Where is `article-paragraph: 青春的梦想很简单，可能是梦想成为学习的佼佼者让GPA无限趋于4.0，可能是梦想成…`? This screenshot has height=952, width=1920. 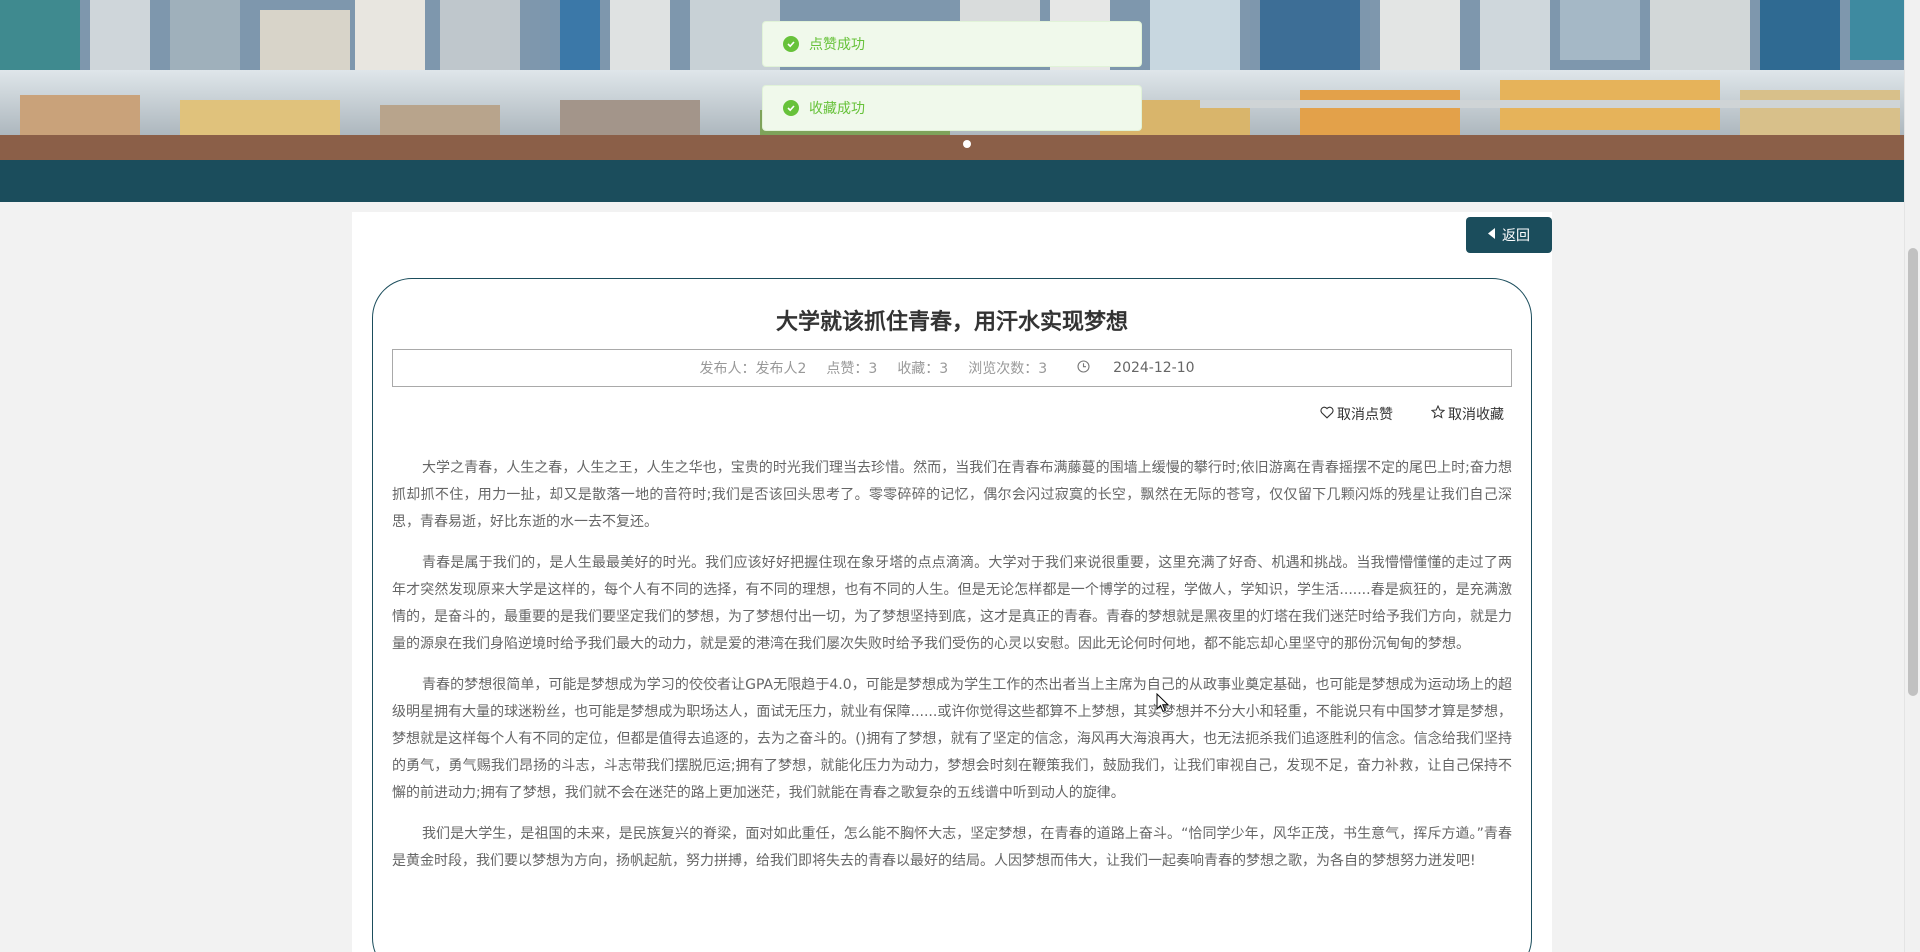 article-paragraph: 青春的梦想很简单，可能是梦想成为学习的佼佼者让GPA无限趋于4.0，可能是梦想成… is located at coordinates (952, 739).